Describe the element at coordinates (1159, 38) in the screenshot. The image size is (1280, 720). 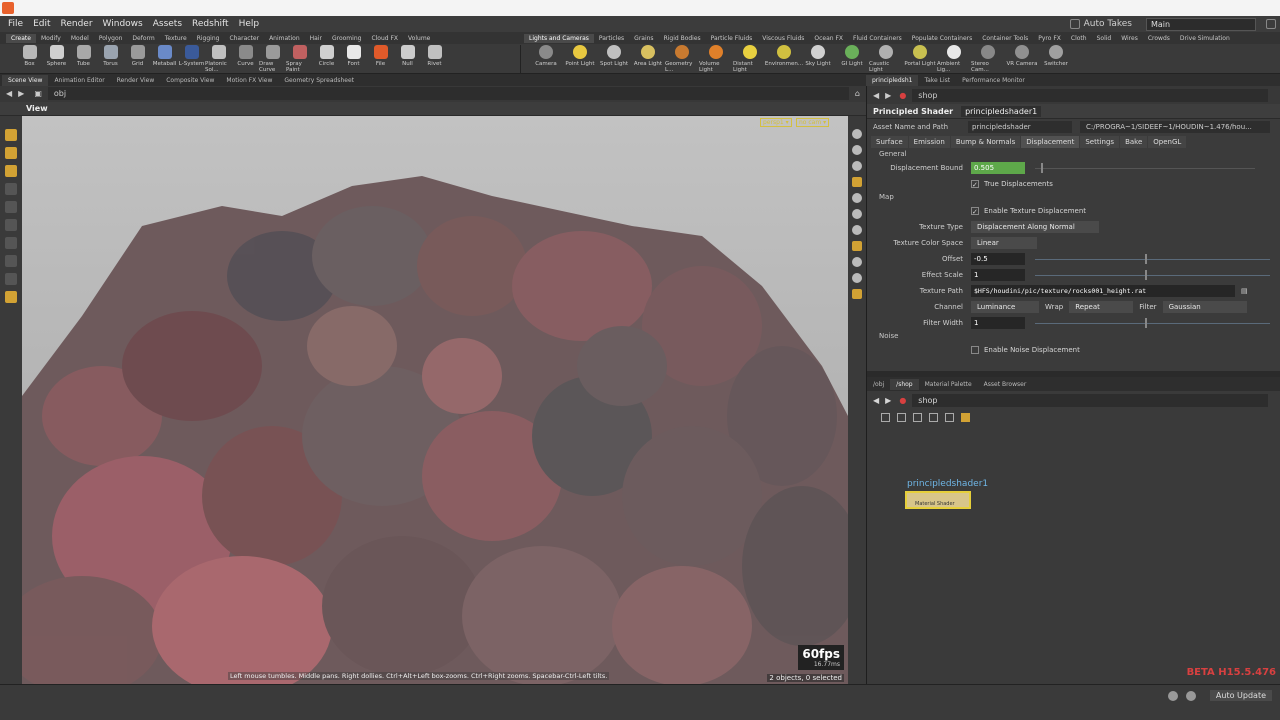
I see `shelf-tab: Crowds` at that location.